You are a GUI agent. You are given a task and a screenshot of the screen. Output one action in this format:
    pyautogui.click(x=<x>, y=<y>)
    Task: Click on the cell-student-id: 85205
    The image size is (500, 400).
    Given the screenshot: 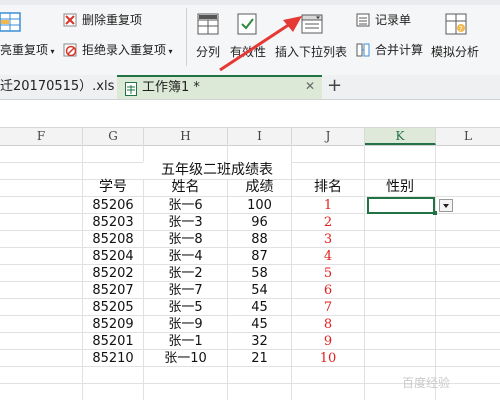 What is the action you would take?
    pyautogui.click(x=113, y=307)
    